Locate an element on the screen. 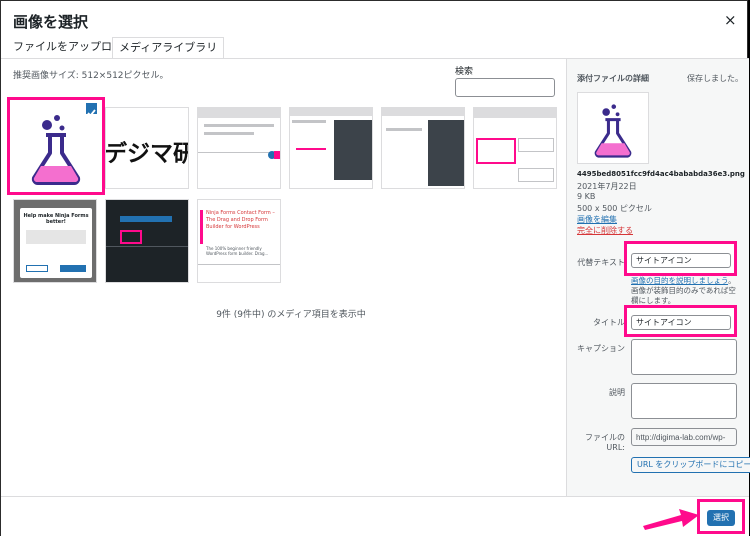 This screenshot has width=750, height=536. alt-text-highlight is located at coordinates (680, 258).